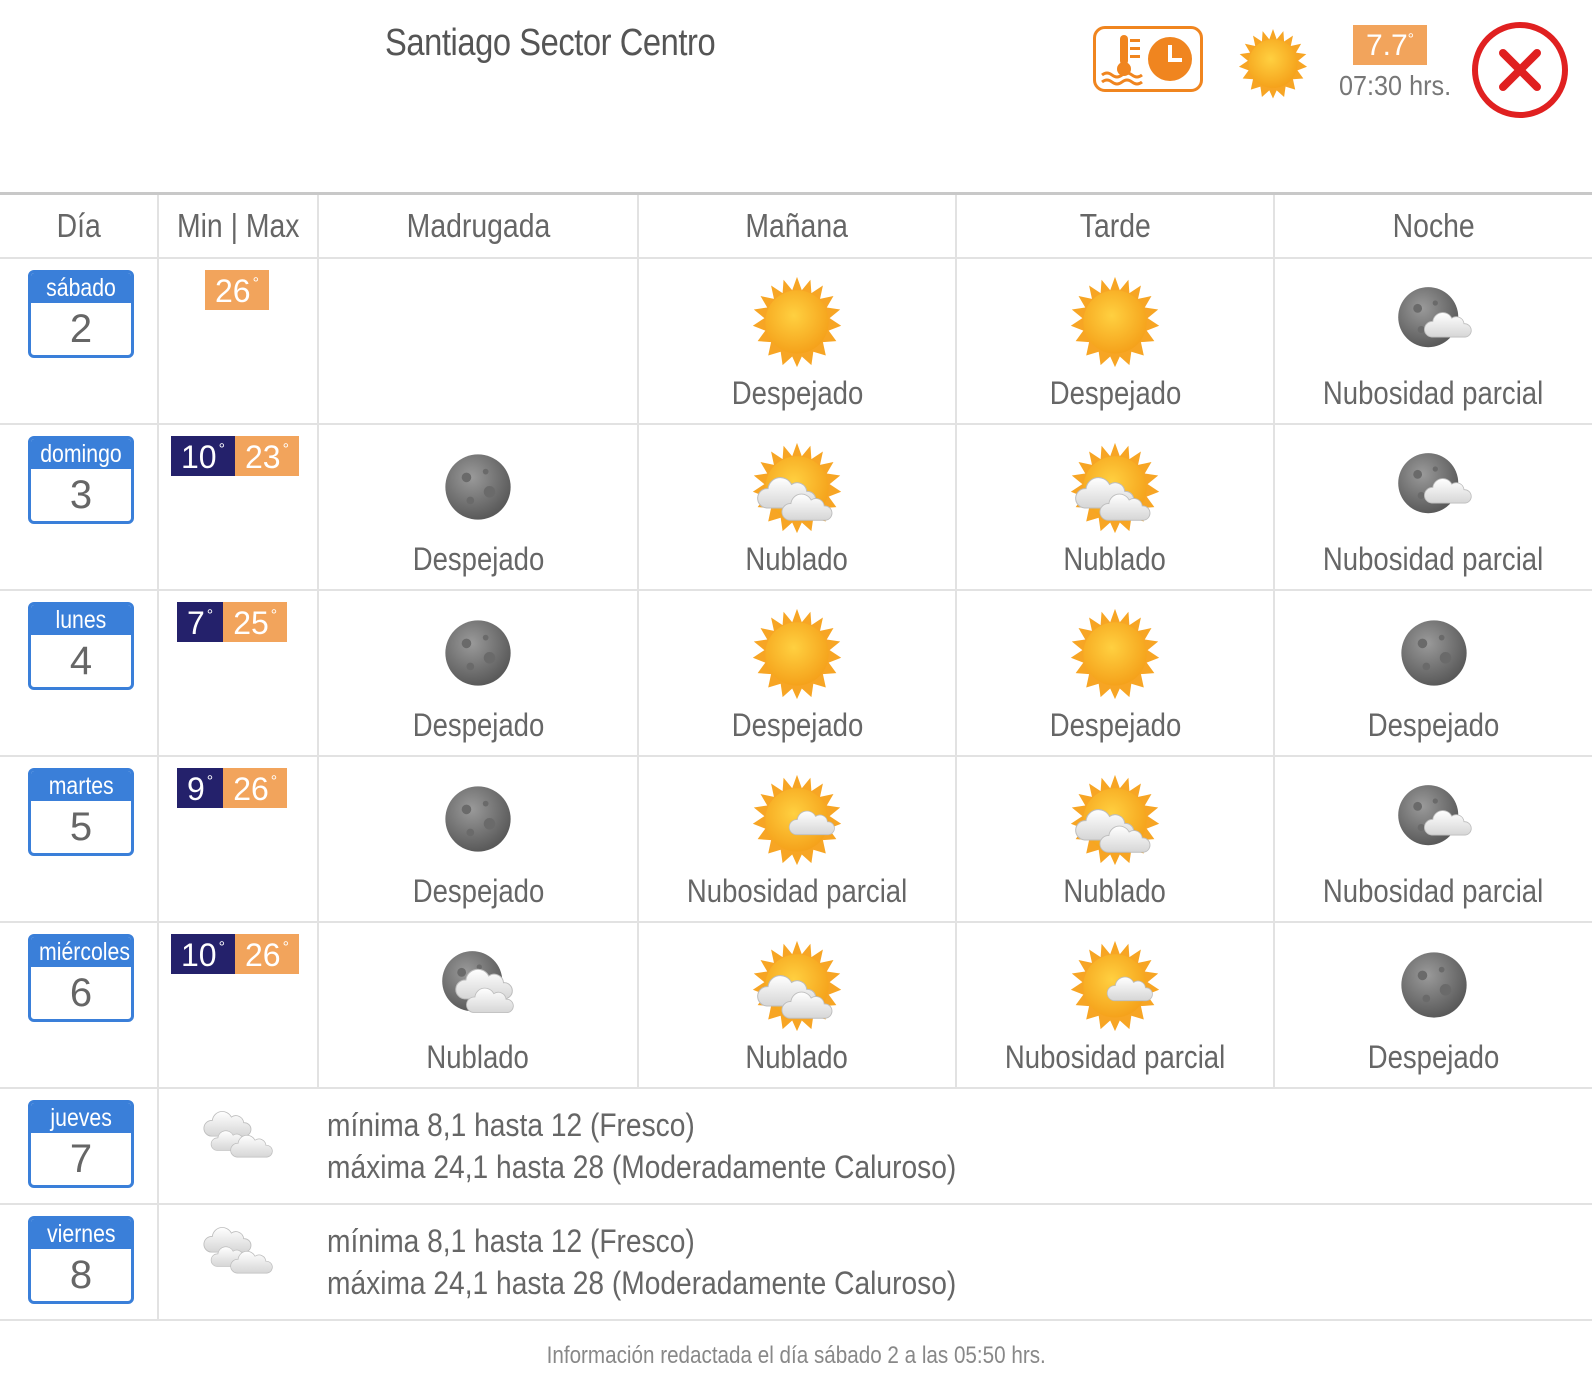 The width and height of the screenshot is (1592, 1388). What do you see at coordinates (1433, 673) in the screenshot?
I see `period-cell-noche: Despejado` at bounding box center [1433, 673].